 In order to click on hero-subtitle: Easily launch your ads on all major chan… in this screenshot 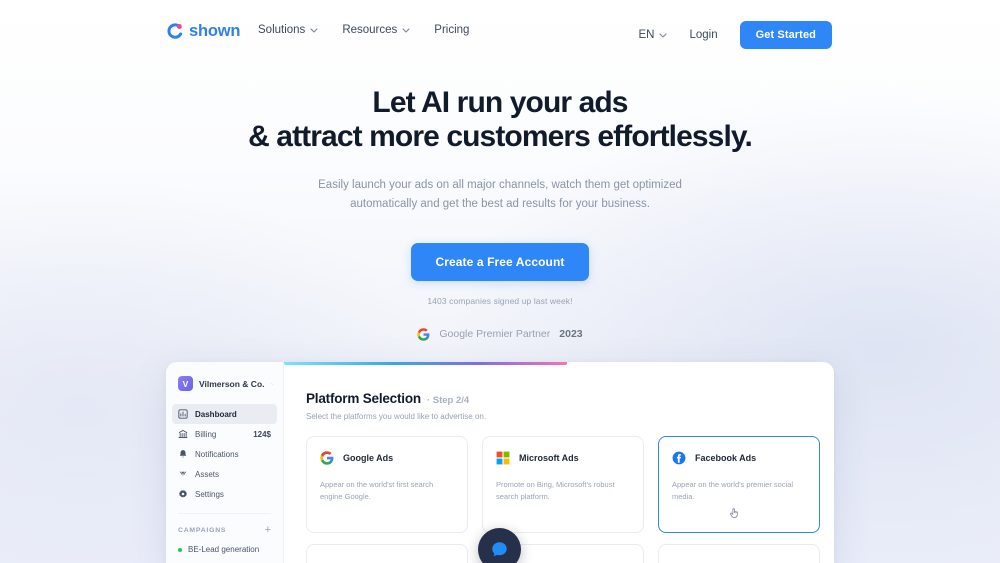, I will do `click(500, 194)`.